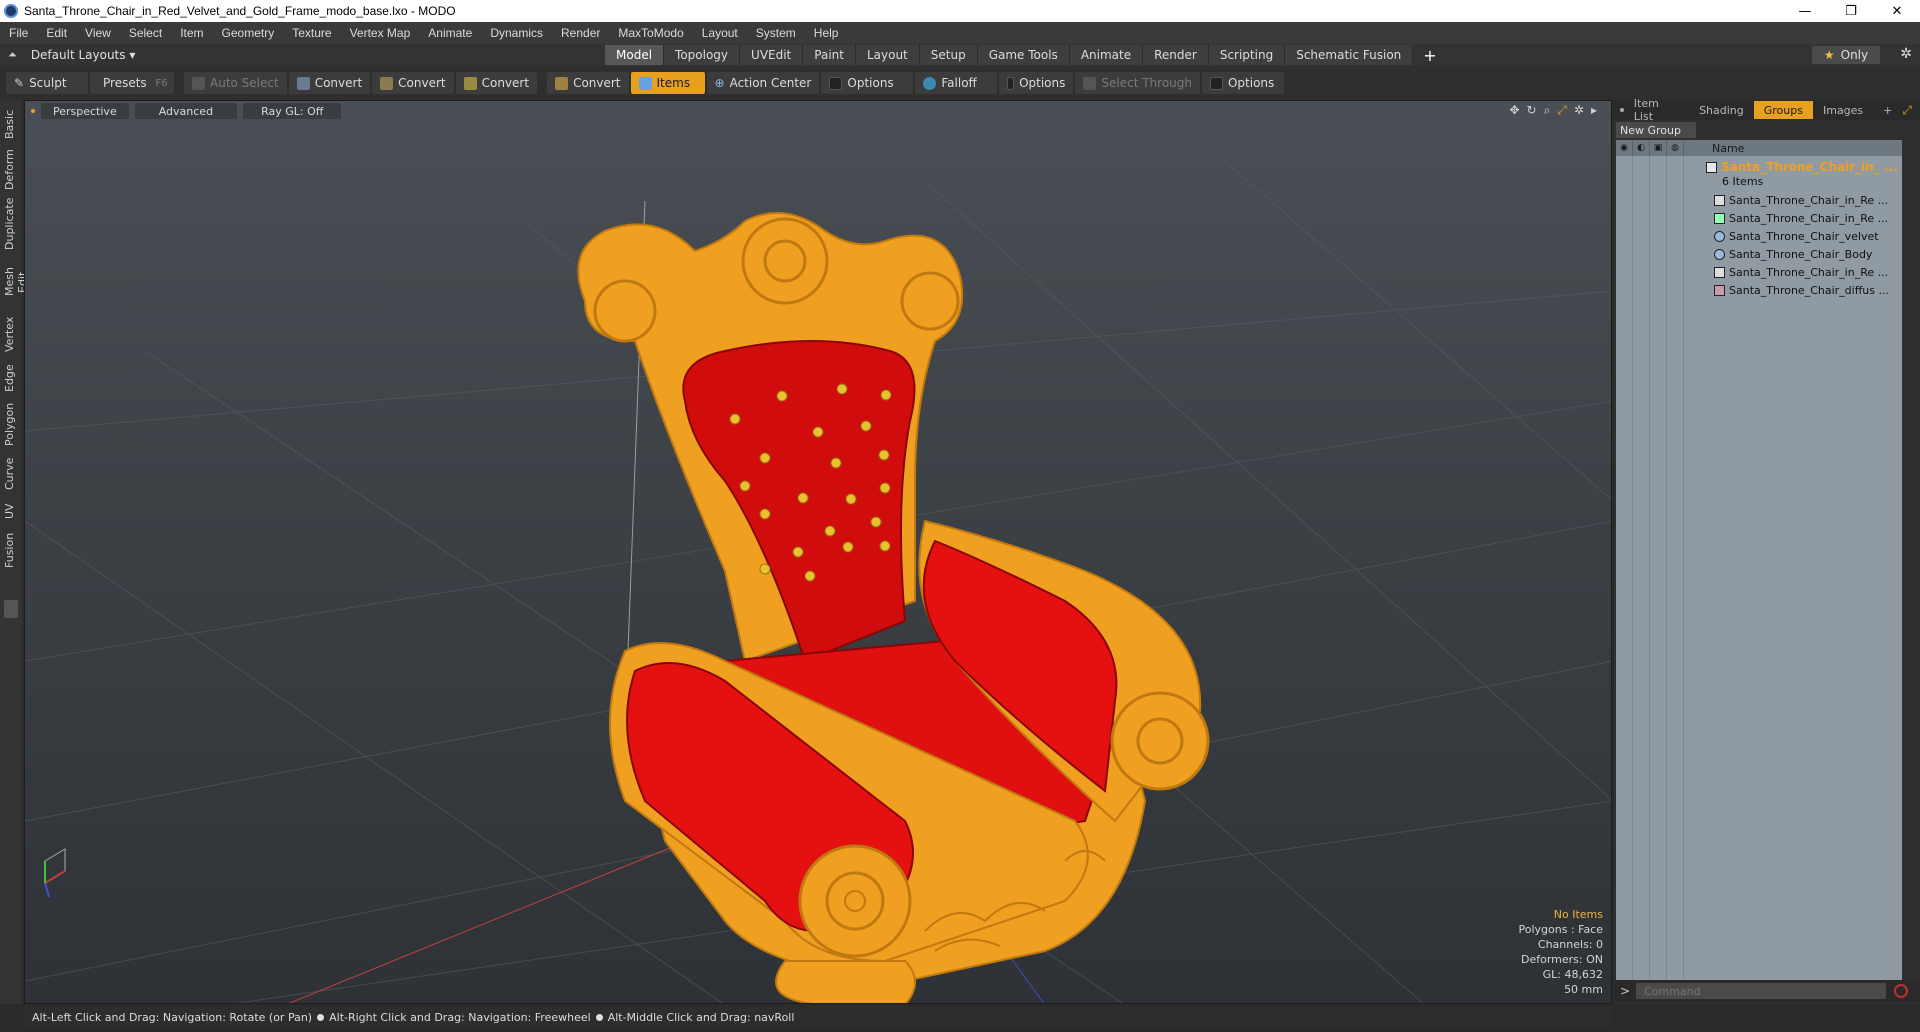  What do you see at coordinates (1547, 110) in the screenshot?
I see `zoom-icon: ⌕` at bounding box center [1547, 110].